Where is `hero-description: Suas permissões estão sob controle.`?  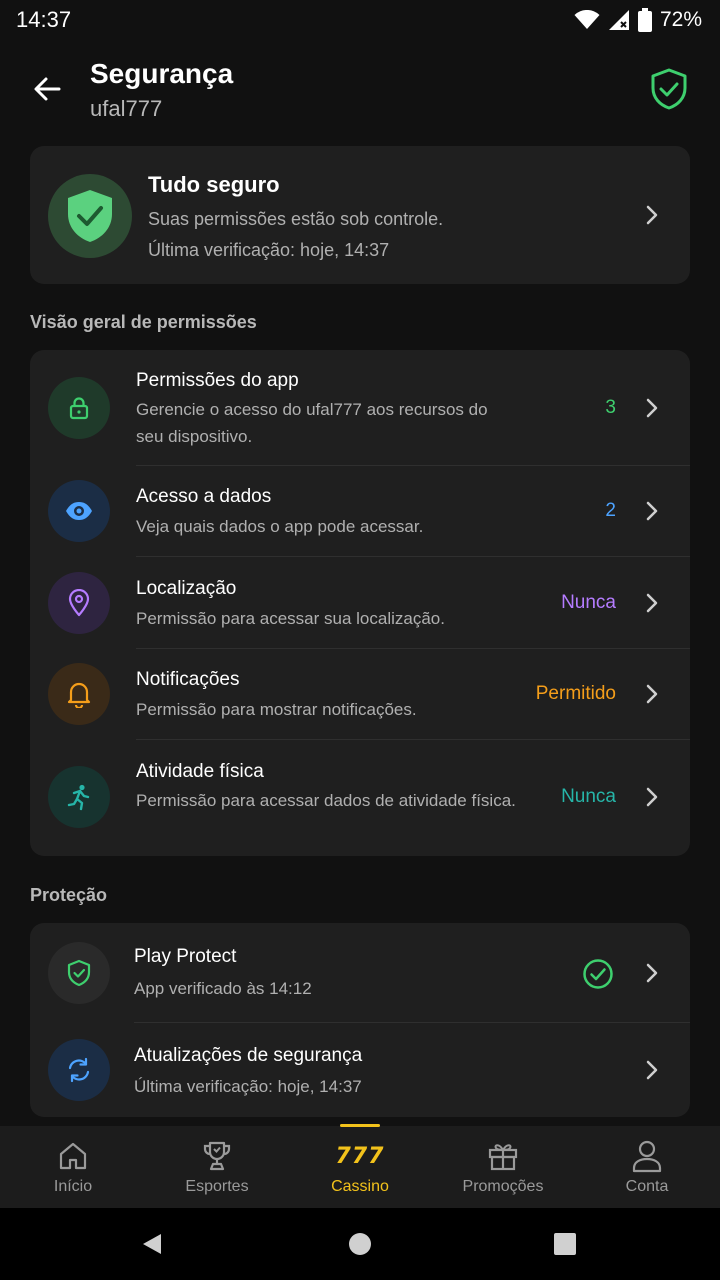 hero-description: Suas permissões estão sob controle. is located at coordinates (296, 219).